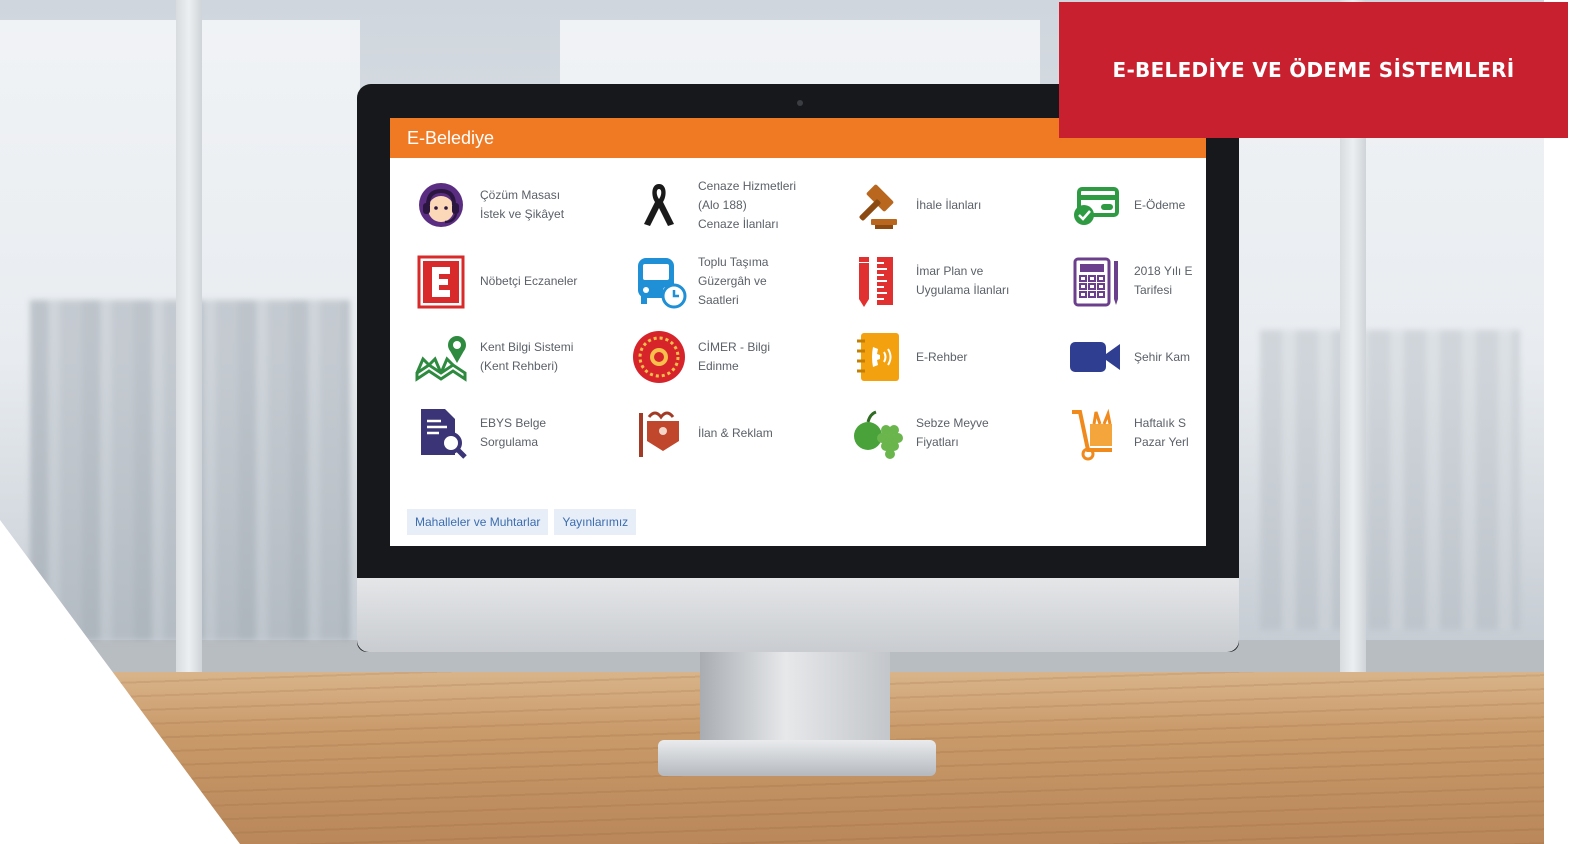  What do you see at coordinates (478, 522) in the screenshot?
I see `link-mahalleler-muhtarlar: Mahalleler ve Muhtarlar` at bounding box center [478, 522].